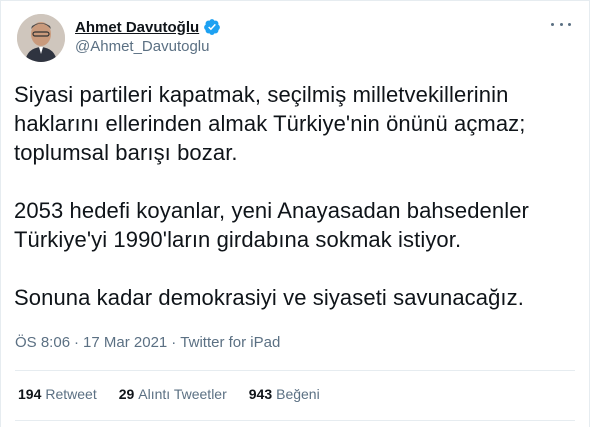 The height and width of the screenshot is (427, 592). I want to click on tweet-metadata: ÖS 8:06 · 17 Mar 2021 · Twitter for iPad, so click(147, 342).